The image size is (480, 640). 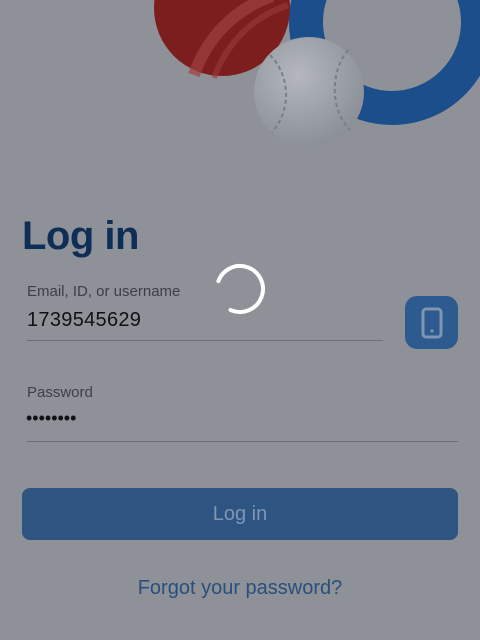 I want to click on forgot-password-link: Forgot your password?, so click(x=240, y=588).